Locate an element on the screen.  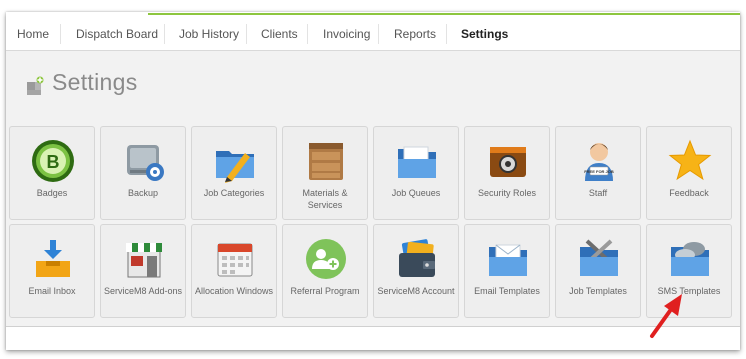
allocation-windows-tile: Allocation Windows is located at coordinates (234, 271).